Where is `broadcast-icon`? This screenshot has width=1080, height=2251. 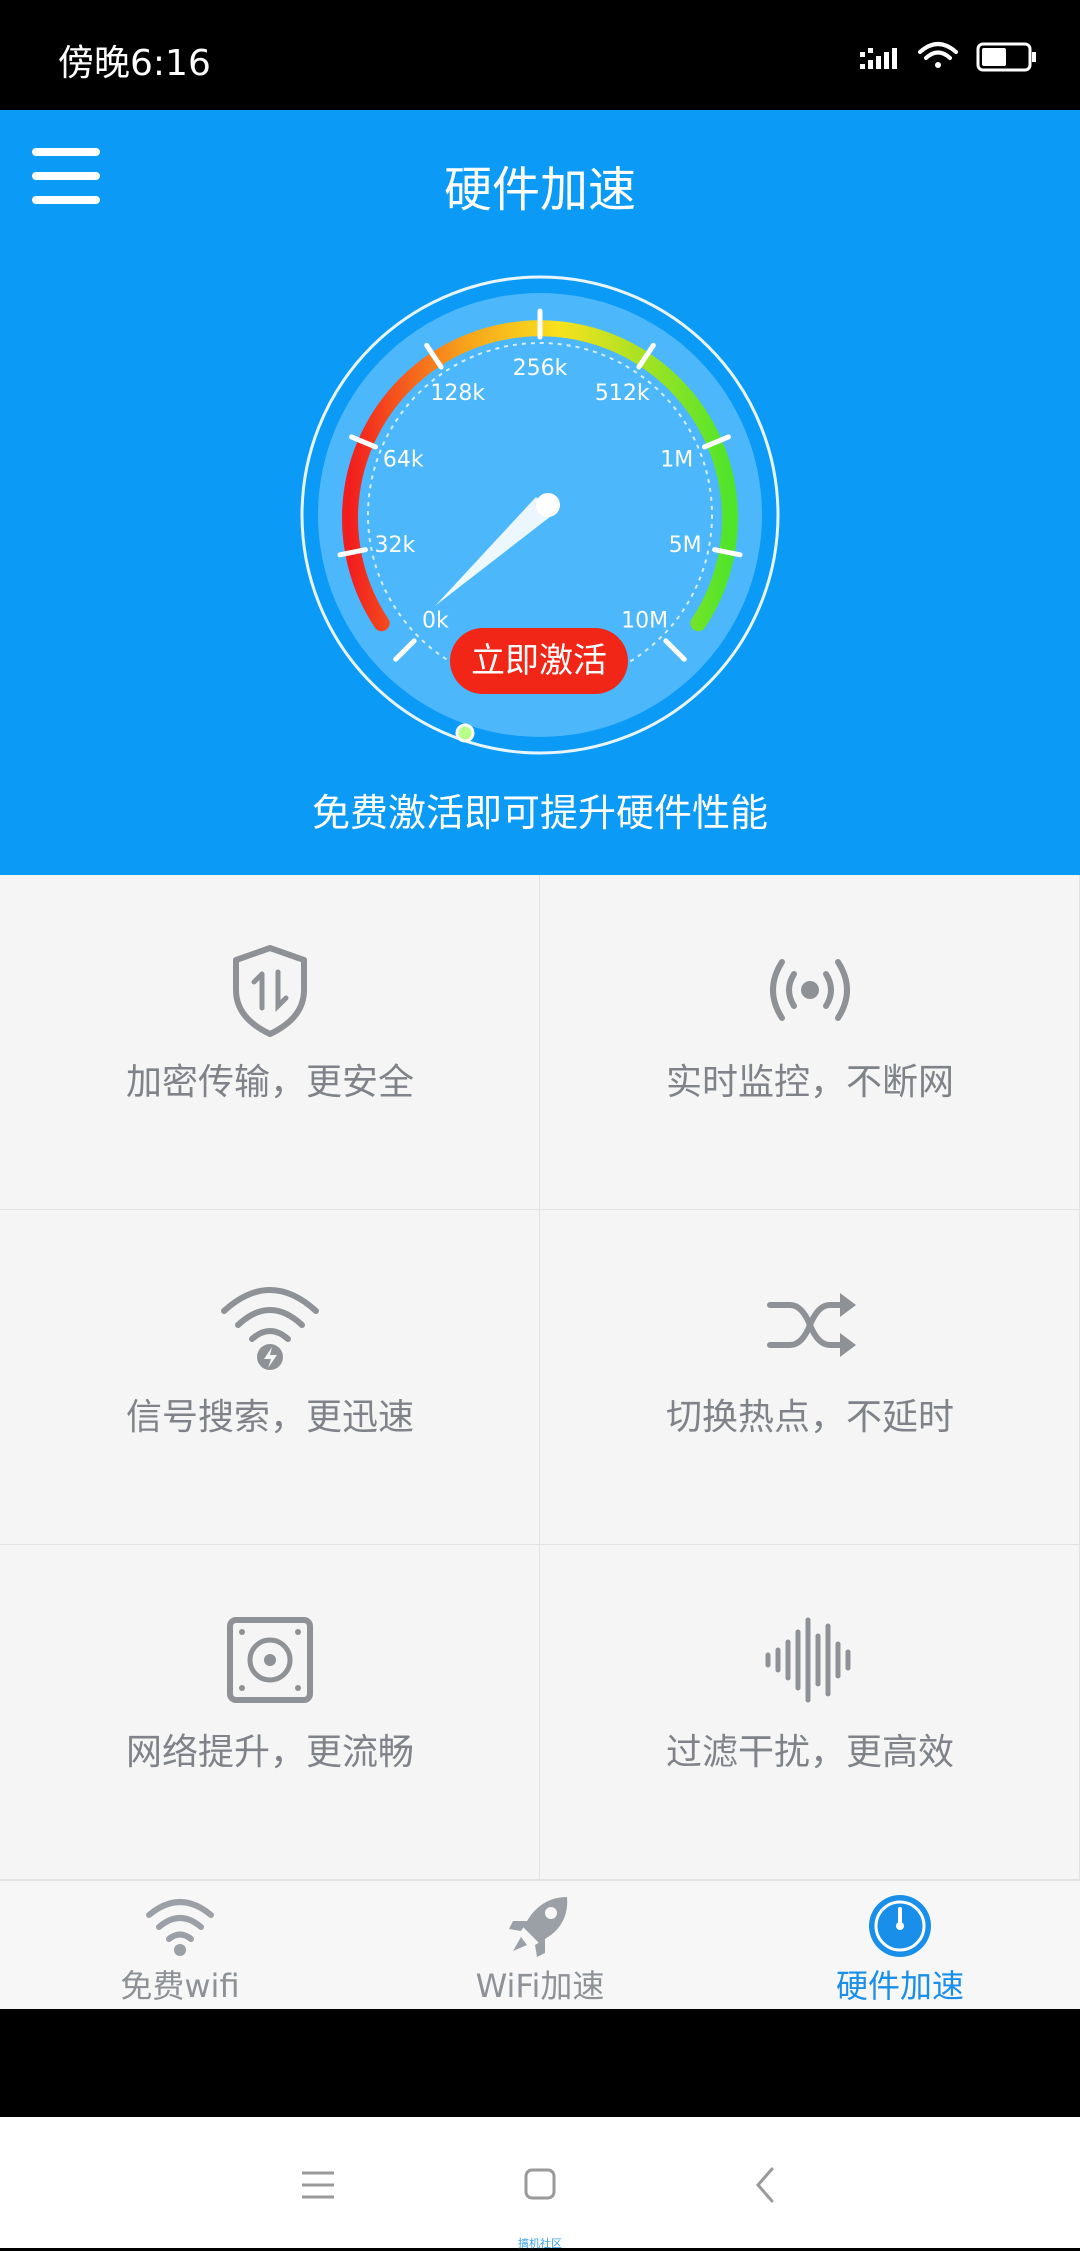
broadcast-icon is located at coordinates (810, 990).